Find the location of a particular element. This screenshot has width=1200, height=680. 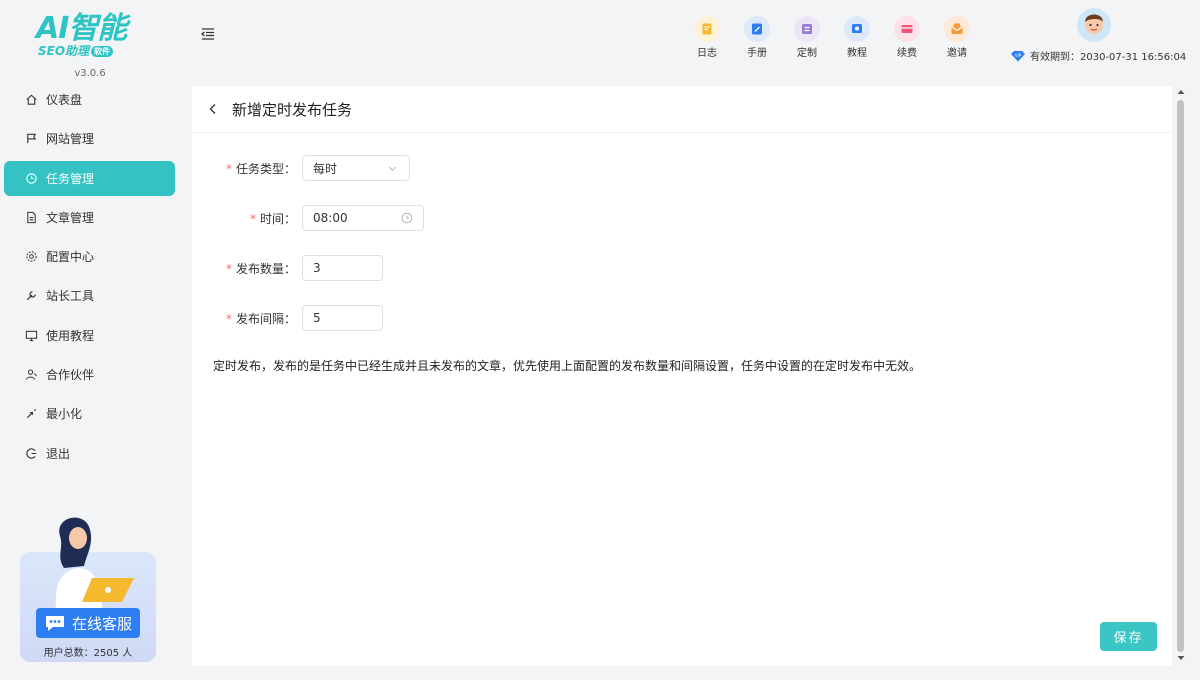

vip-expiry-text: 有效期到：2030-07-31 16:56:04 is located at coordinates (1108, 57).